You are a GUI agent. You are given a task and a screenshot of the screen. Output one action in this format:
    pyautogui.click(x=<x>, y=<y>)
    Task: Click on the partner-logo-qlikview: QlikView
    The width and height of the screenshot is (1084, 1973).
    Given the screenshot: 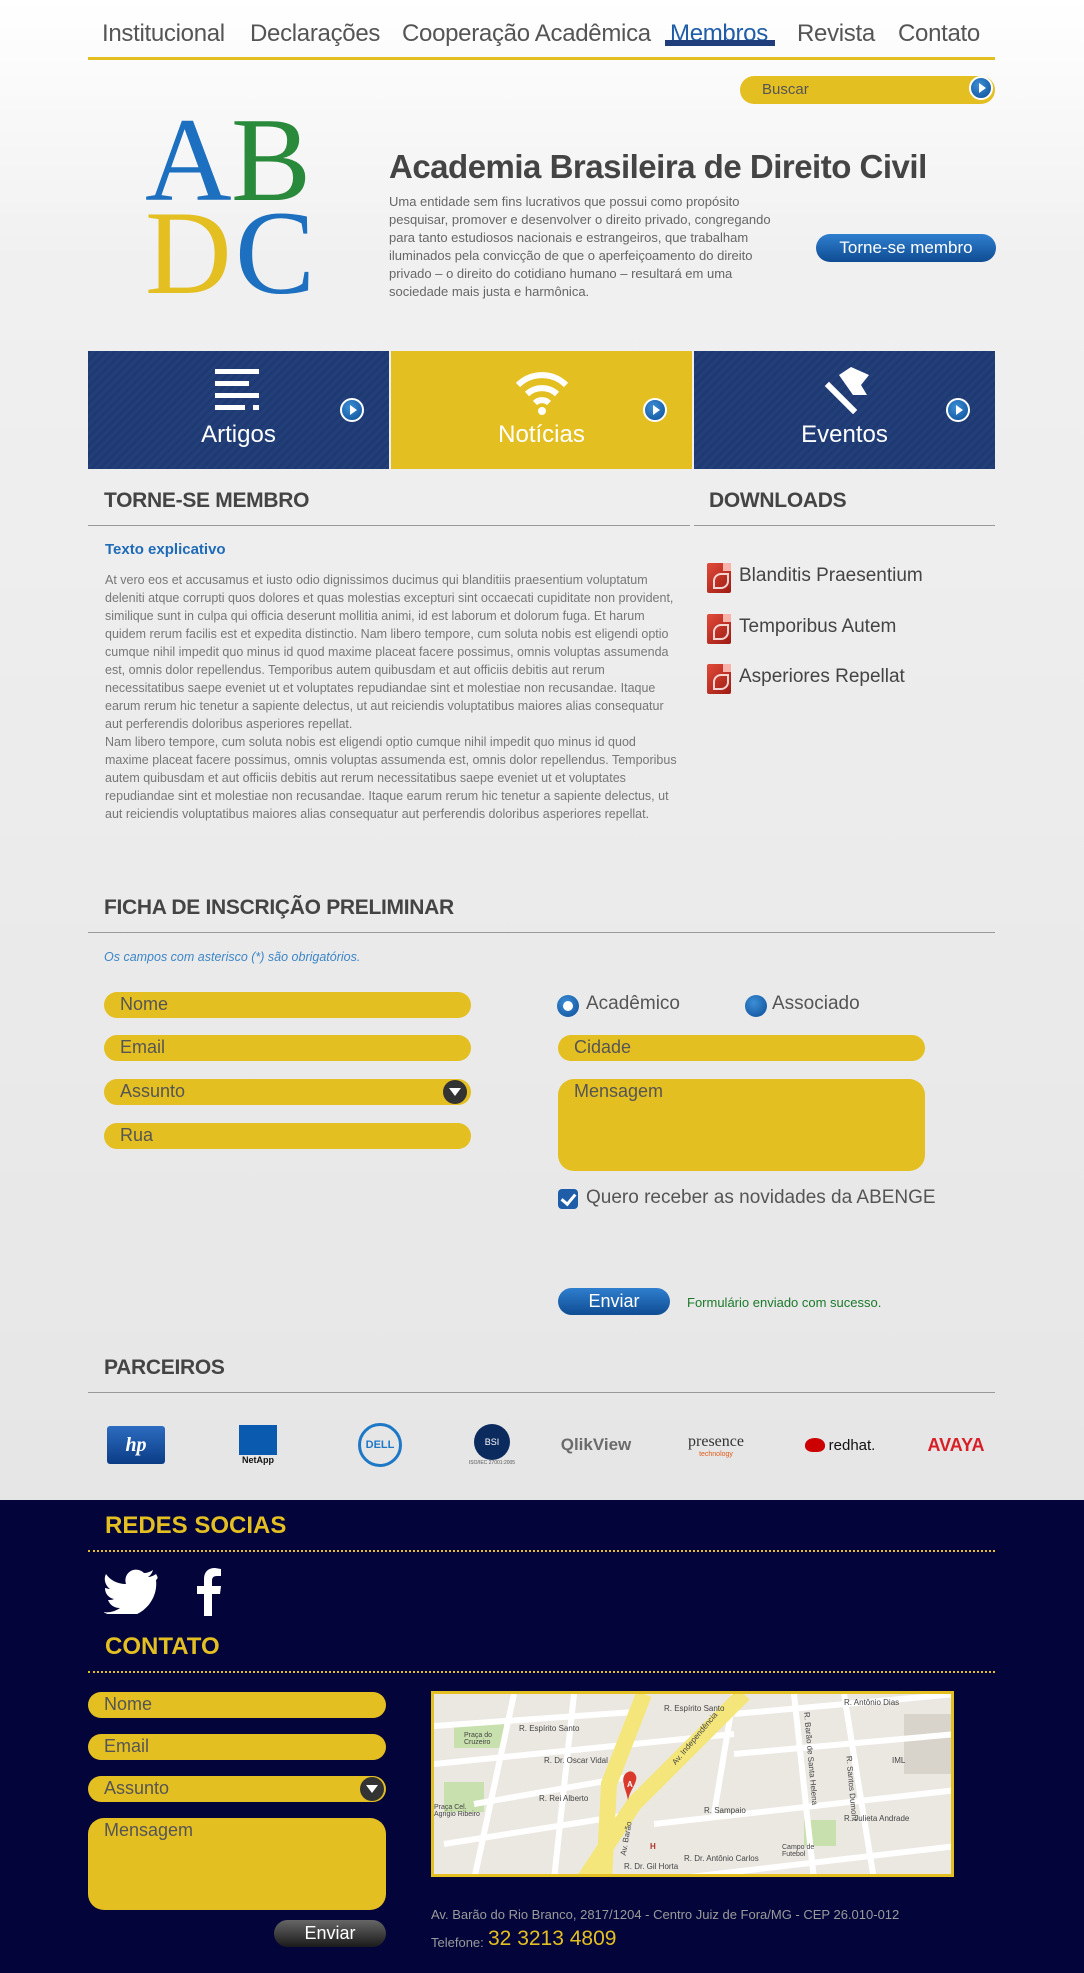 What is the action you would take?
    pyautogui.click(x=596, y=1445)
    